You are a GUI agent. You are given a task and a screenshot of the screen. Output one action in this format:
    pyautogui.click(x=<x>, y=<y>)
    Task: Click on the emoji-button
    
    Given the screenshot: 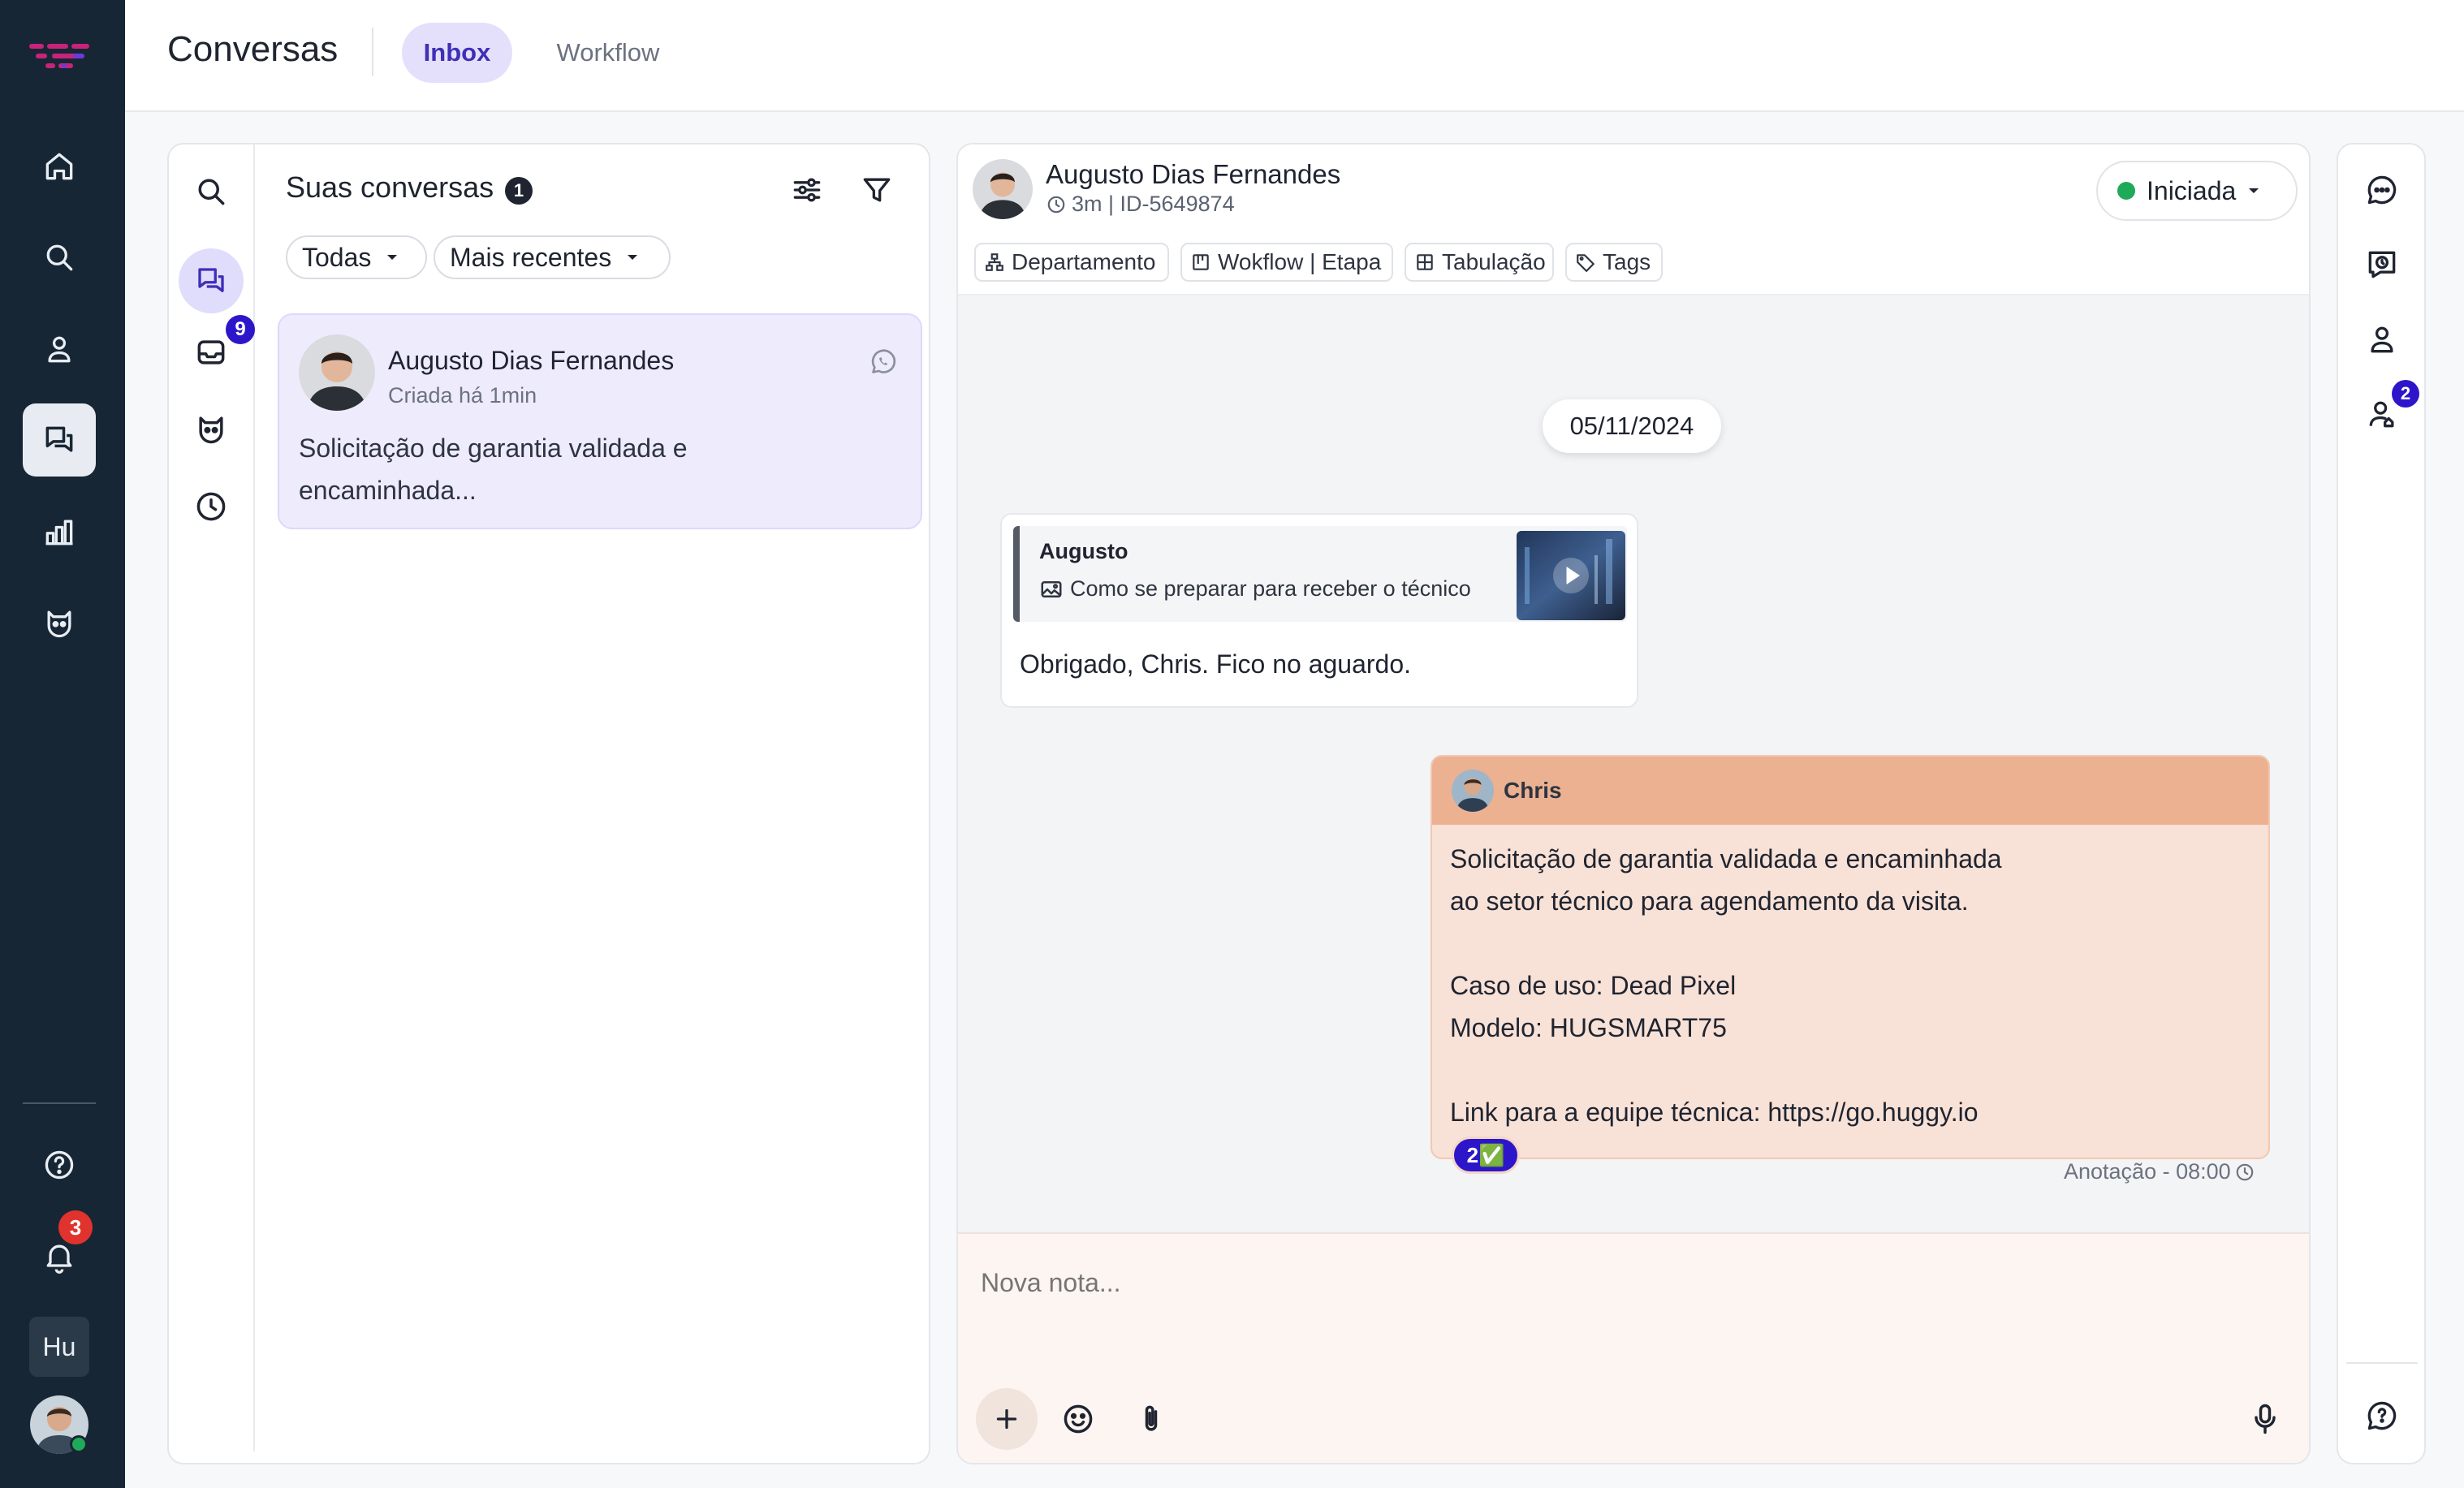 What is the action you would take?
    pyautogui.click(x=1078, y=1419)
    